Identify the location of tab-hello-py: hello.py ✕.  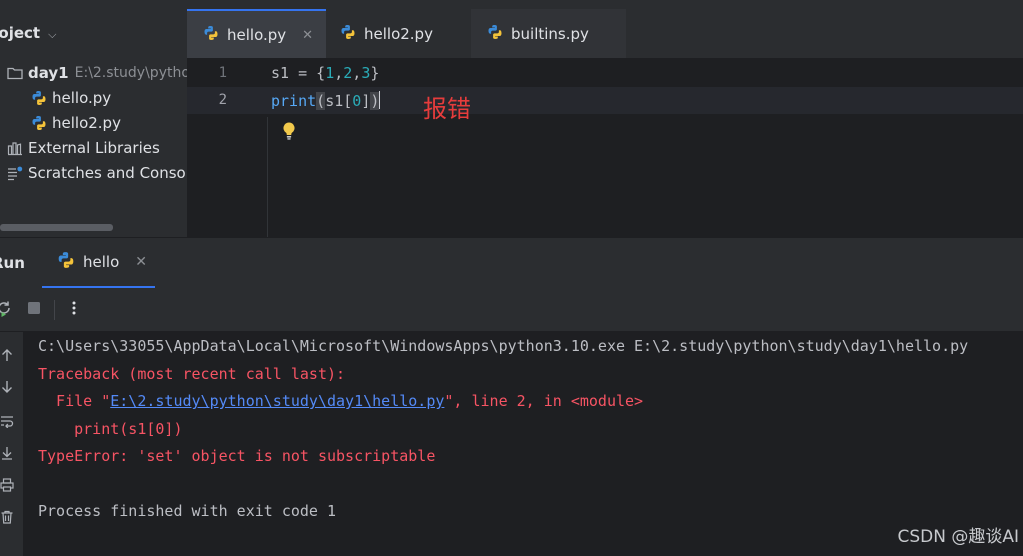
(256, 34).